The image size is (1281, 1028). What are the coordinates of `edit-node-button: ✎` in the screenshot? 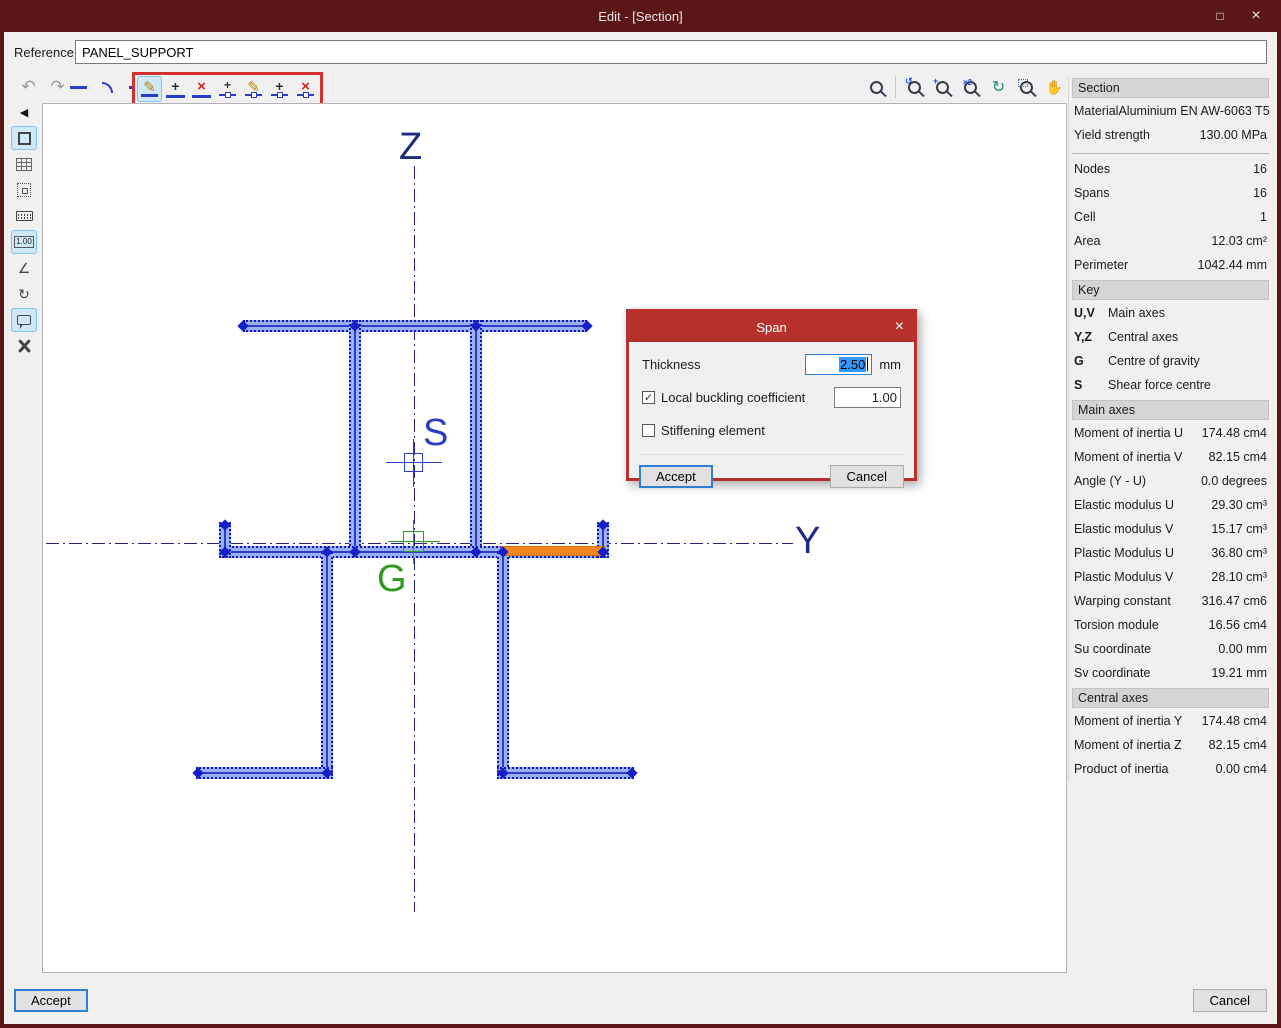 It's located at (253, 89).